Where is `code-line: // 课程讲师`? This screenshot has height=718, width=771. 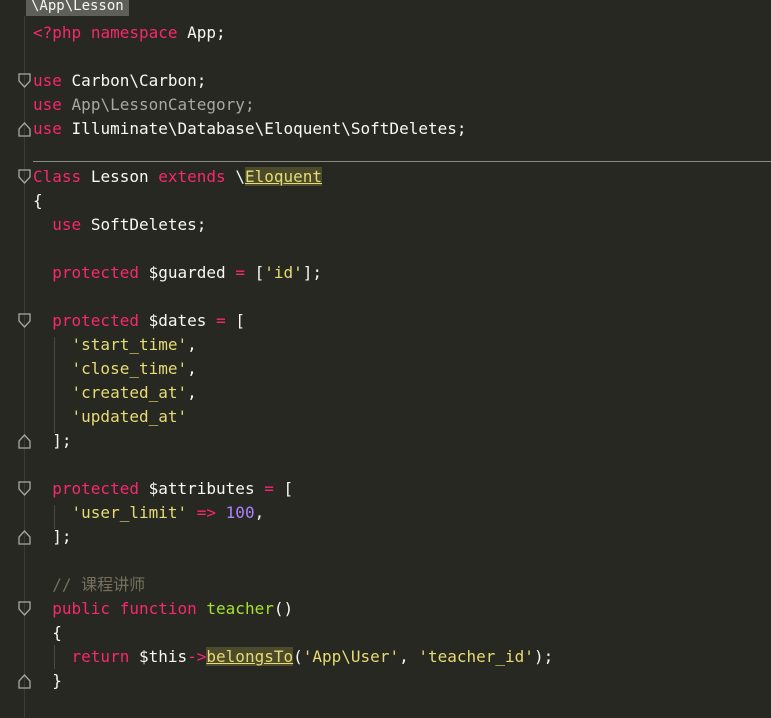 code-line: // 课程讲师 is located at coordinates (89, 585).